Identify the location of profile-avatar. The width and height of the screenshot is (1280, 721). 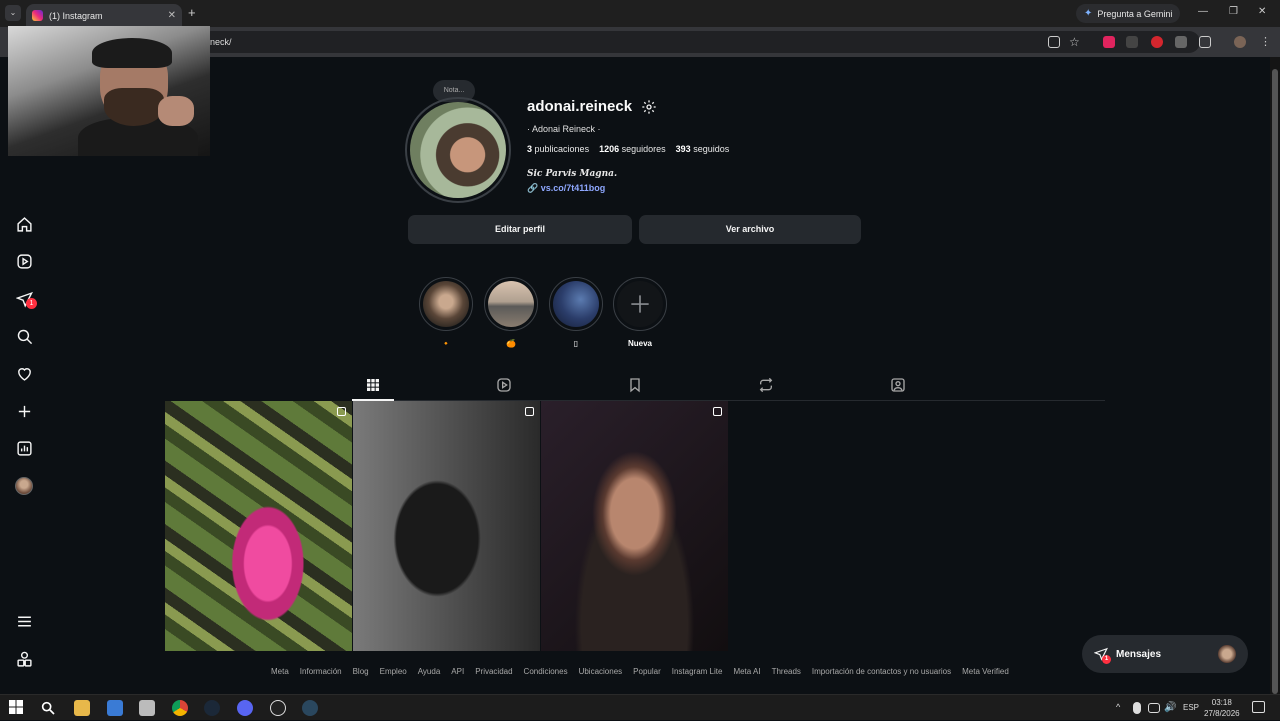
(458, 150).